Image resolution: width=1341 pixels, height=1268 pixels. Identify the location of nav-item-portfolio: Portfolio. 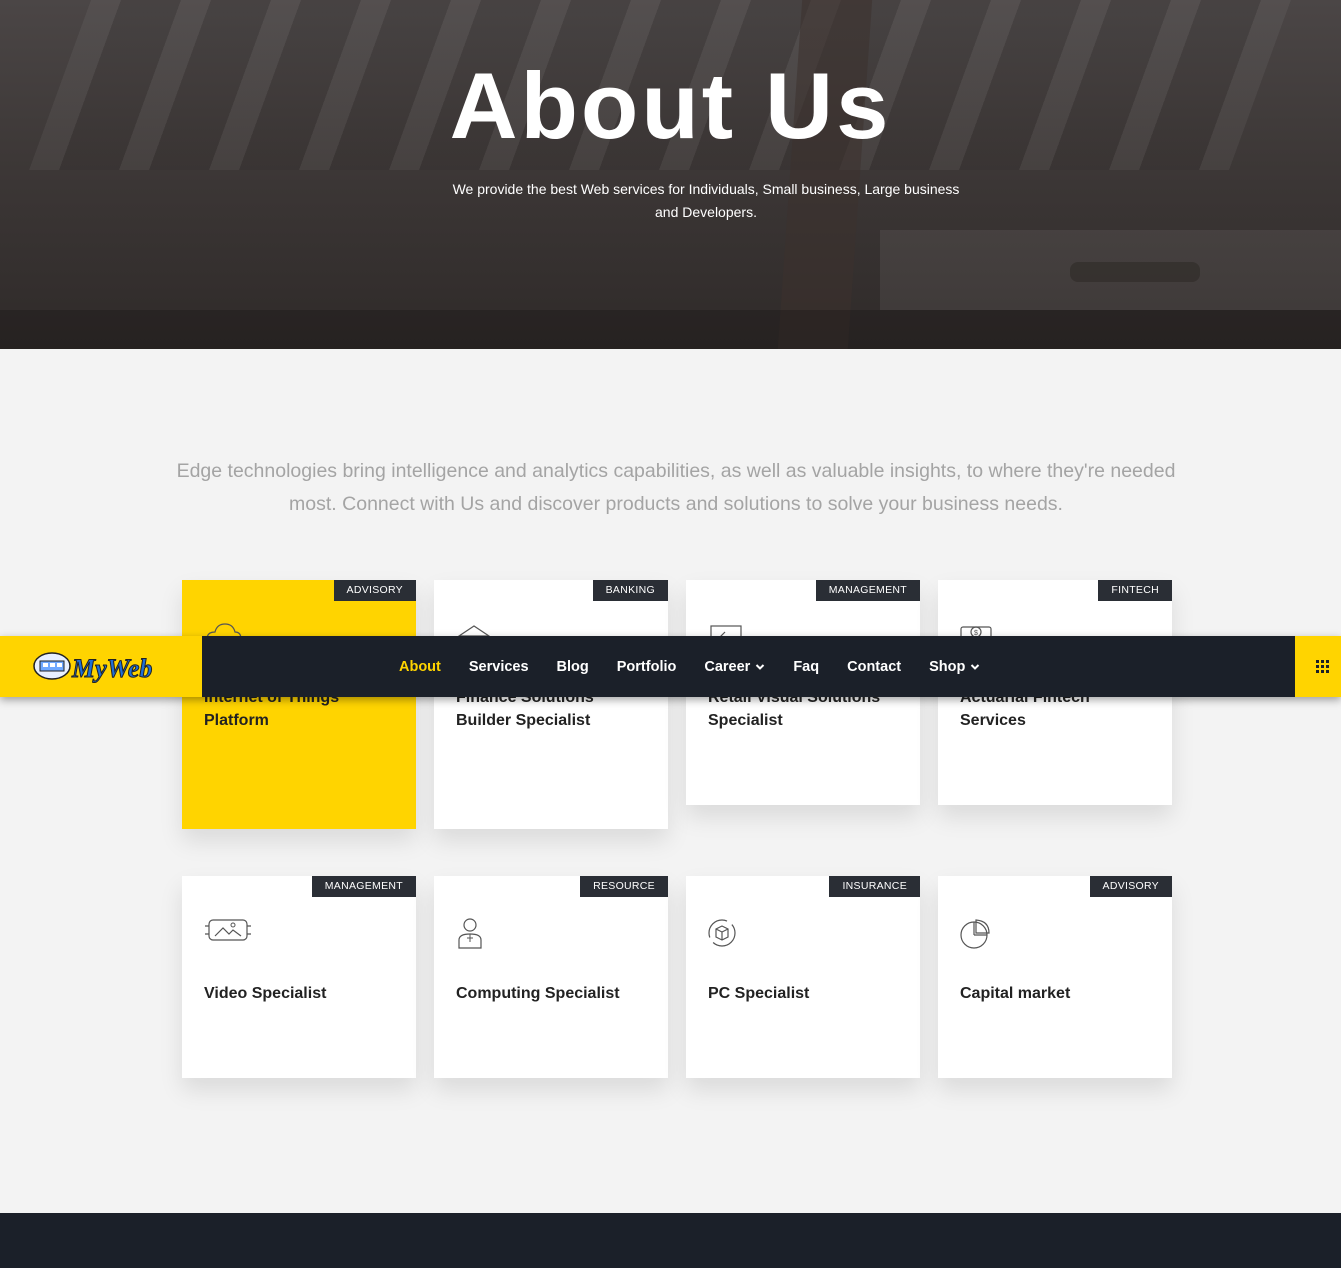
(647, 667).